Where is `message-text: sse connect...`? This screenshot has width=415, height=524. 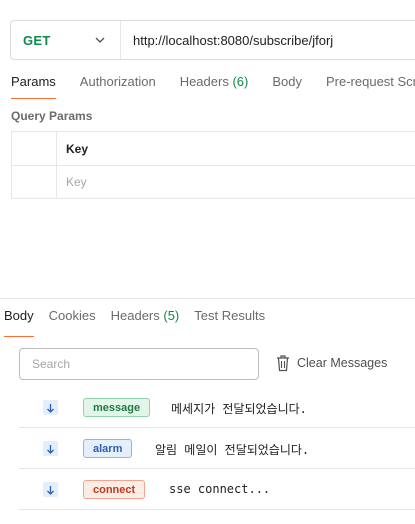 message-text: sse connect... is located at coordinates (220, 489).